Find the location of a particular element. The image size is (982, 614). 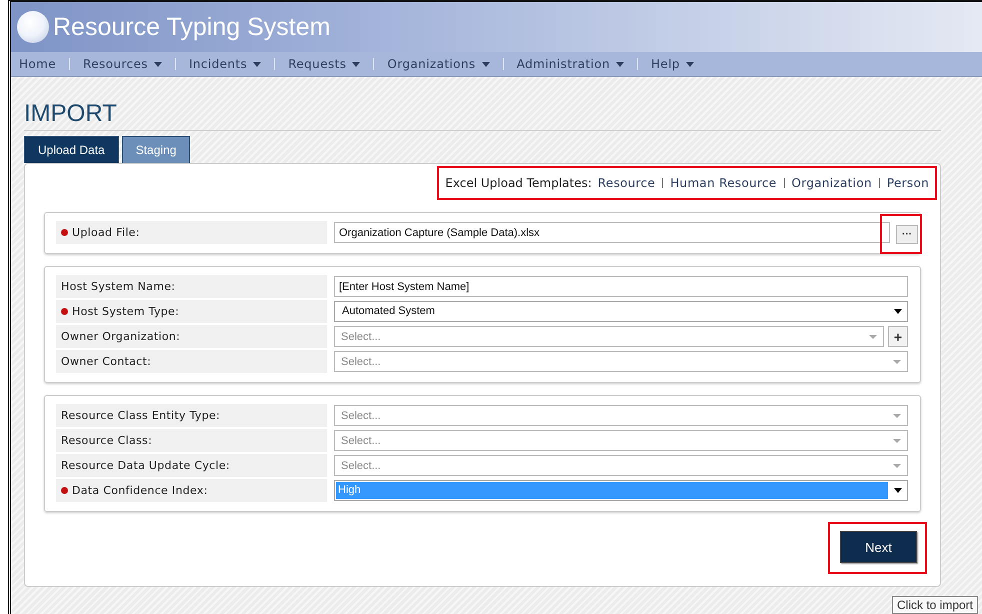

tab: Staging is located at coordinates (156, 149).